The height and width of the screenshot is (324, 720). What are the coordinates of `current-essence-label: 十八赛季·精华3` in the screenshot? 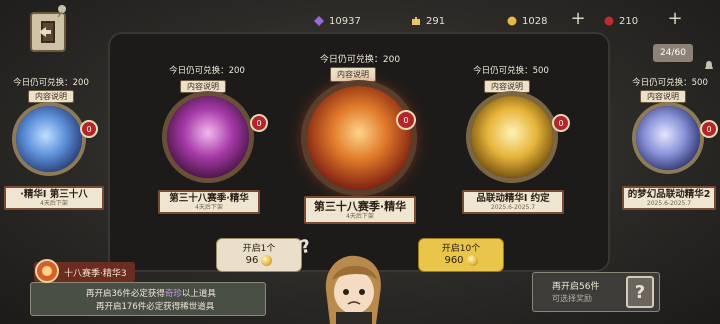 It's located at (95, 273).